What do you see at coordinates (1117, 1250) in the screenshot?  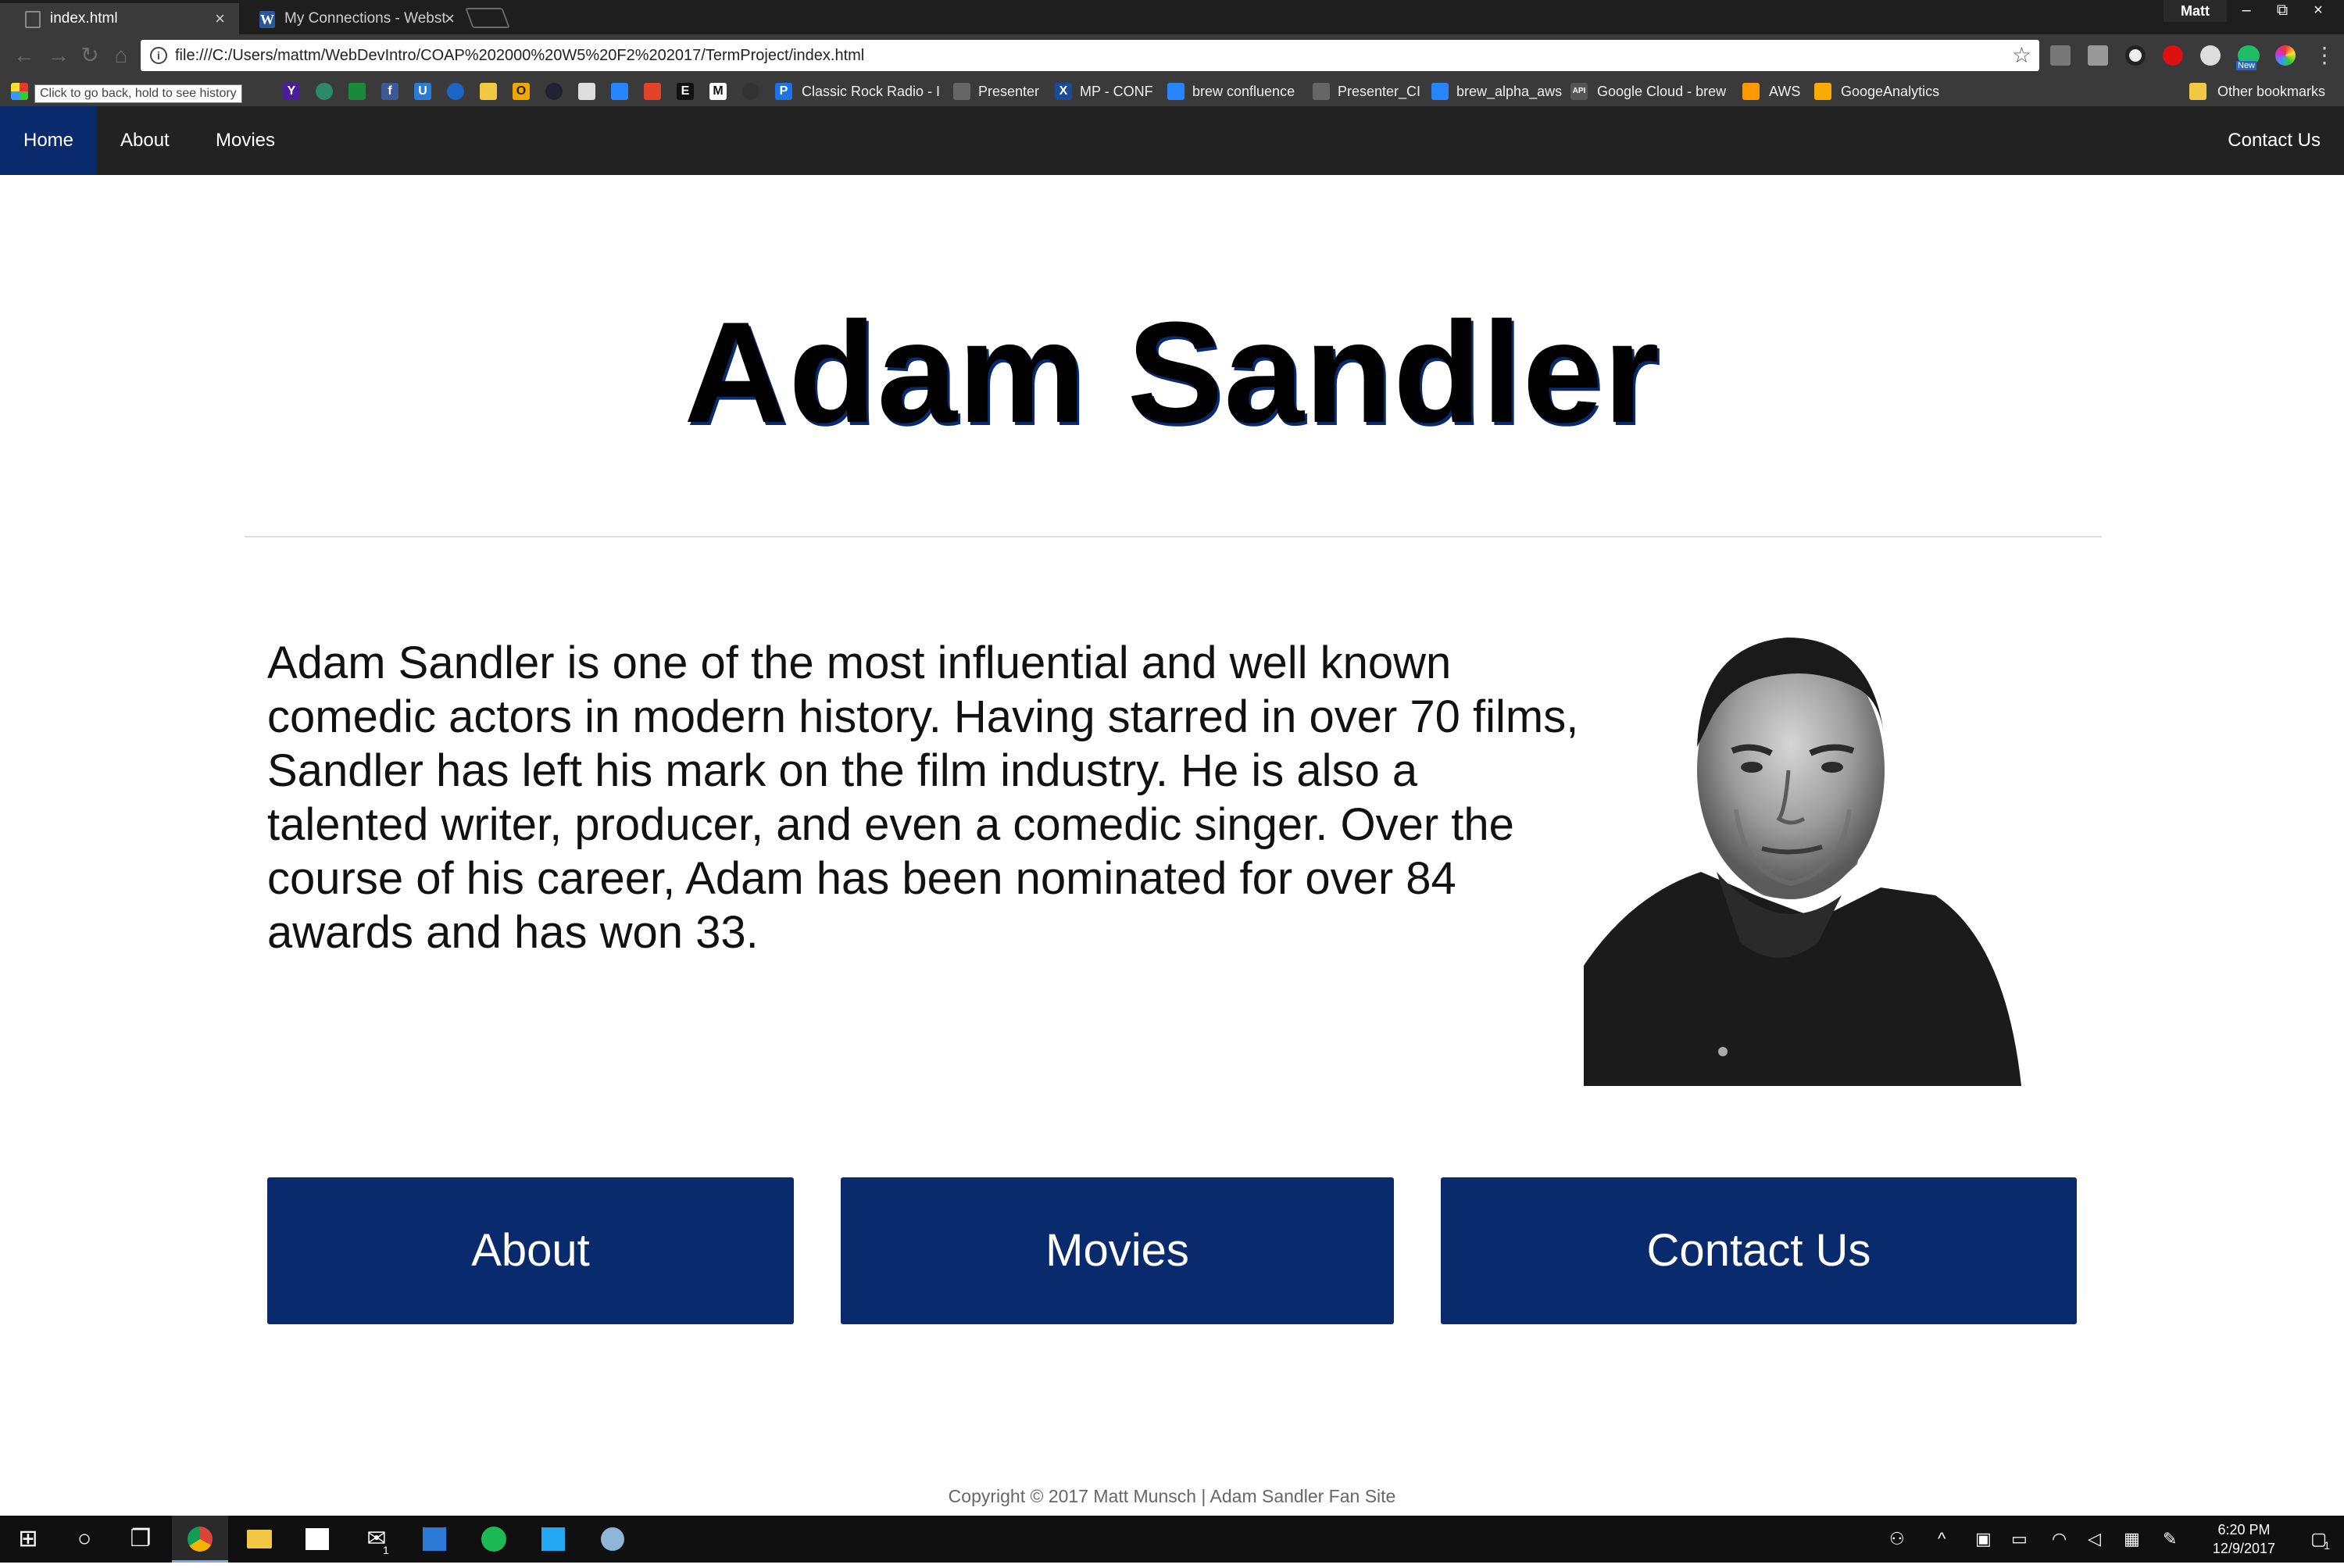 I see `movies-button: Movies` at bounding box center [1117, 1250].